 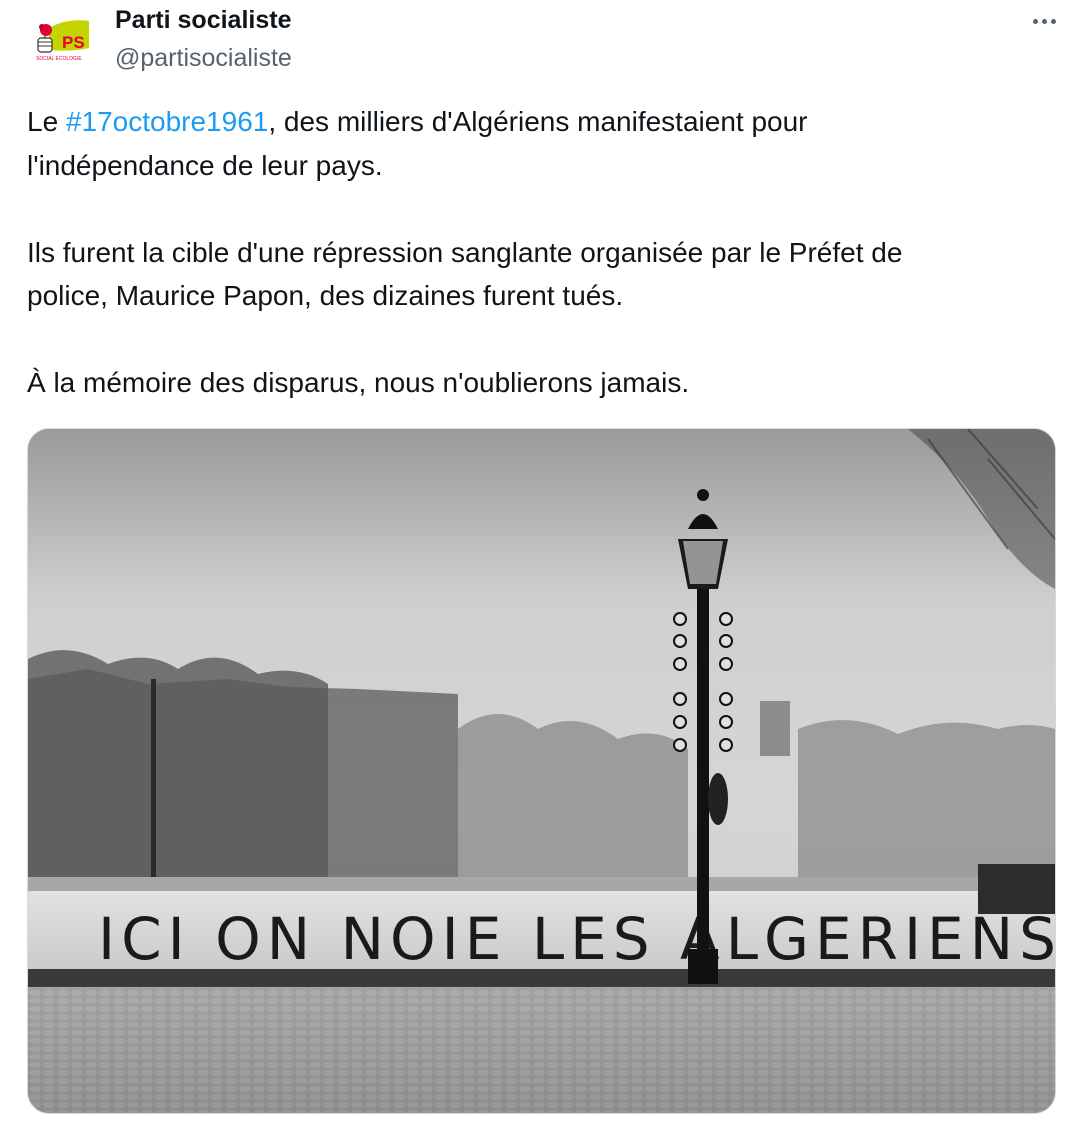 What do you see at coordinates (576, 939) in the screenshot?
I see `graffiti-text: ICI ON NOIE LES ALGERIENS` at bounding box center [576, 939].